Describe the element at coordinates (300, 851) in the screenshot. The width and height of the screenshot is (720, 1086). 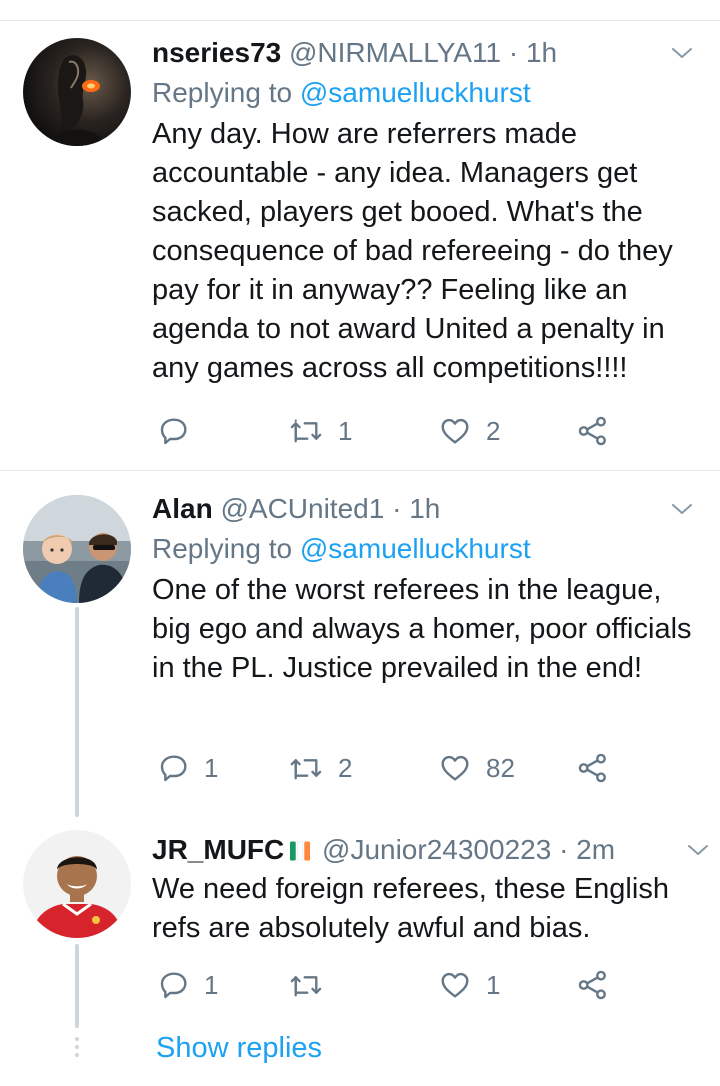
I see `ireland-flag-icon` at that location.